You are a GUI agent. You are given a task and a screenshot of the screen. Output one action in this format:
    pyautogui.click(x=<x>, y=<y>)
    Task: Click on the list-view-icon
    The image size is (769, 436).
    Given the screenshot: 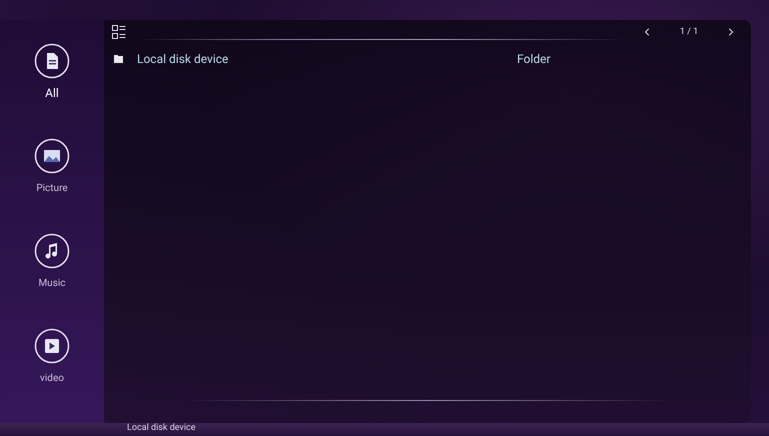 What is the action you would take?
    pyautogui.click(x=119, y=32)
    